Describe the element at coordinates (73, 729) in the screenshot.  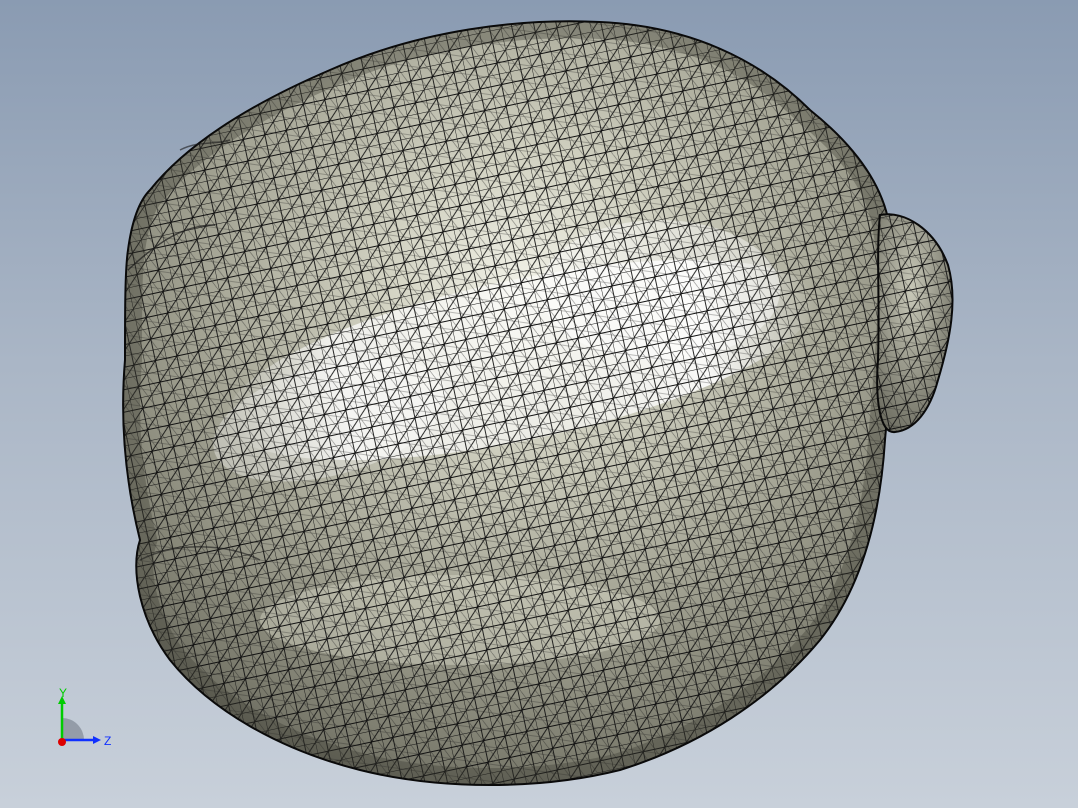
I see `triad-orientation-arc` at that location.